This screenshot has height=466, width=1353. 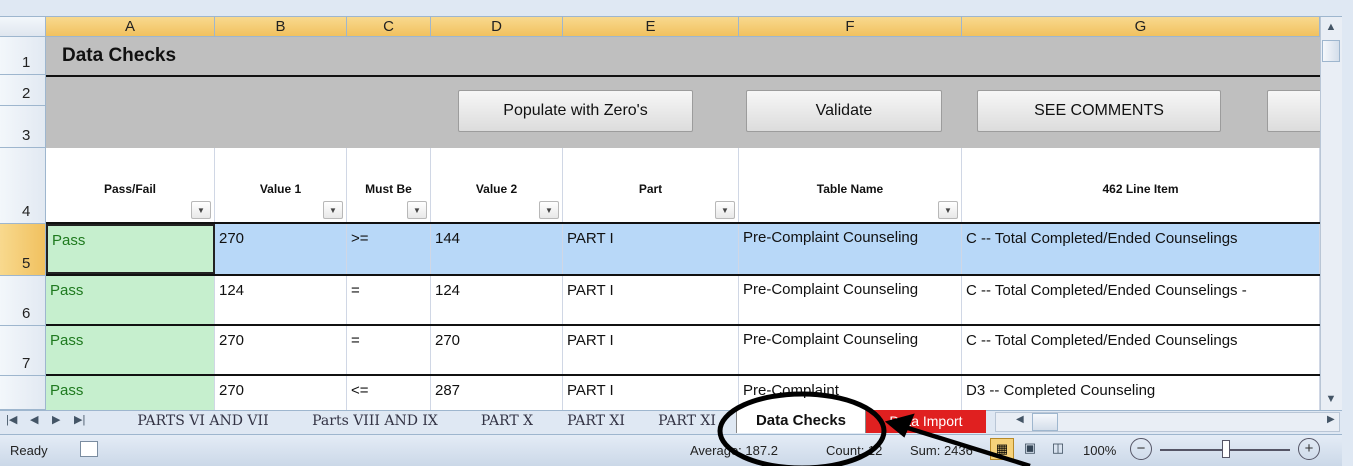 I want to click on title-rule, so click(x=683, y=76).